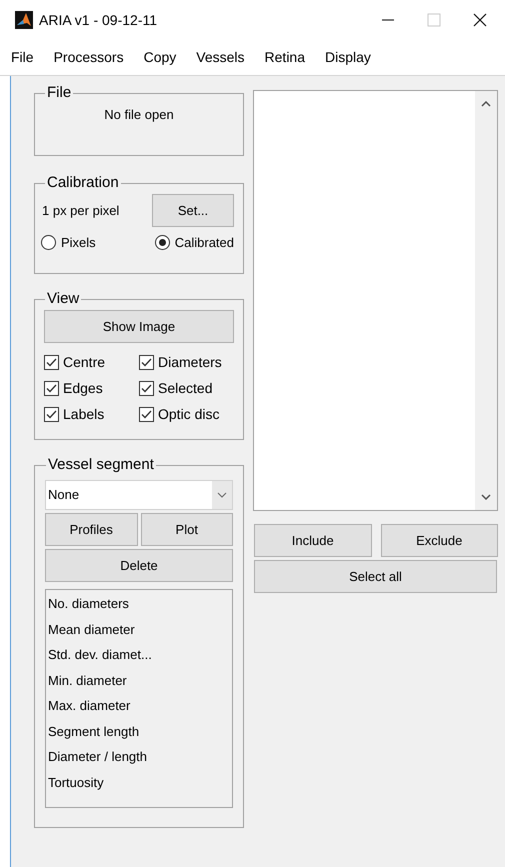  What do you see at coordinates (81, 211) in the screenshot?
I see `calibration-reading: 1 px per pixel` at bounding box center [81, 211].